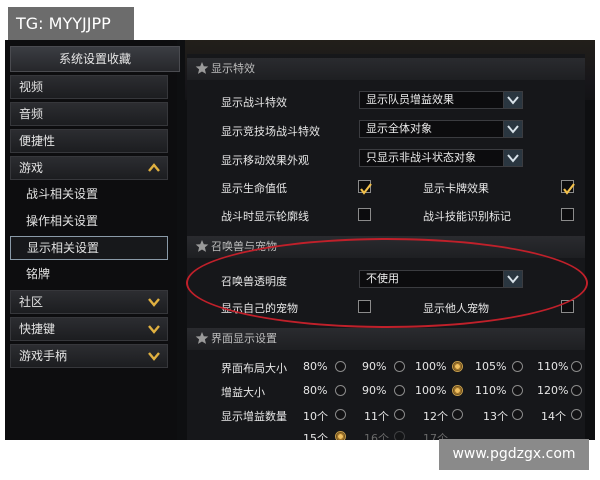 The width and height of the screenshot is (600, 480). What do you see at coordinates (43, 356) in the screenshot?
I see `sidebar-item-label: 游戏手柄` at bounding box center [43, 356].